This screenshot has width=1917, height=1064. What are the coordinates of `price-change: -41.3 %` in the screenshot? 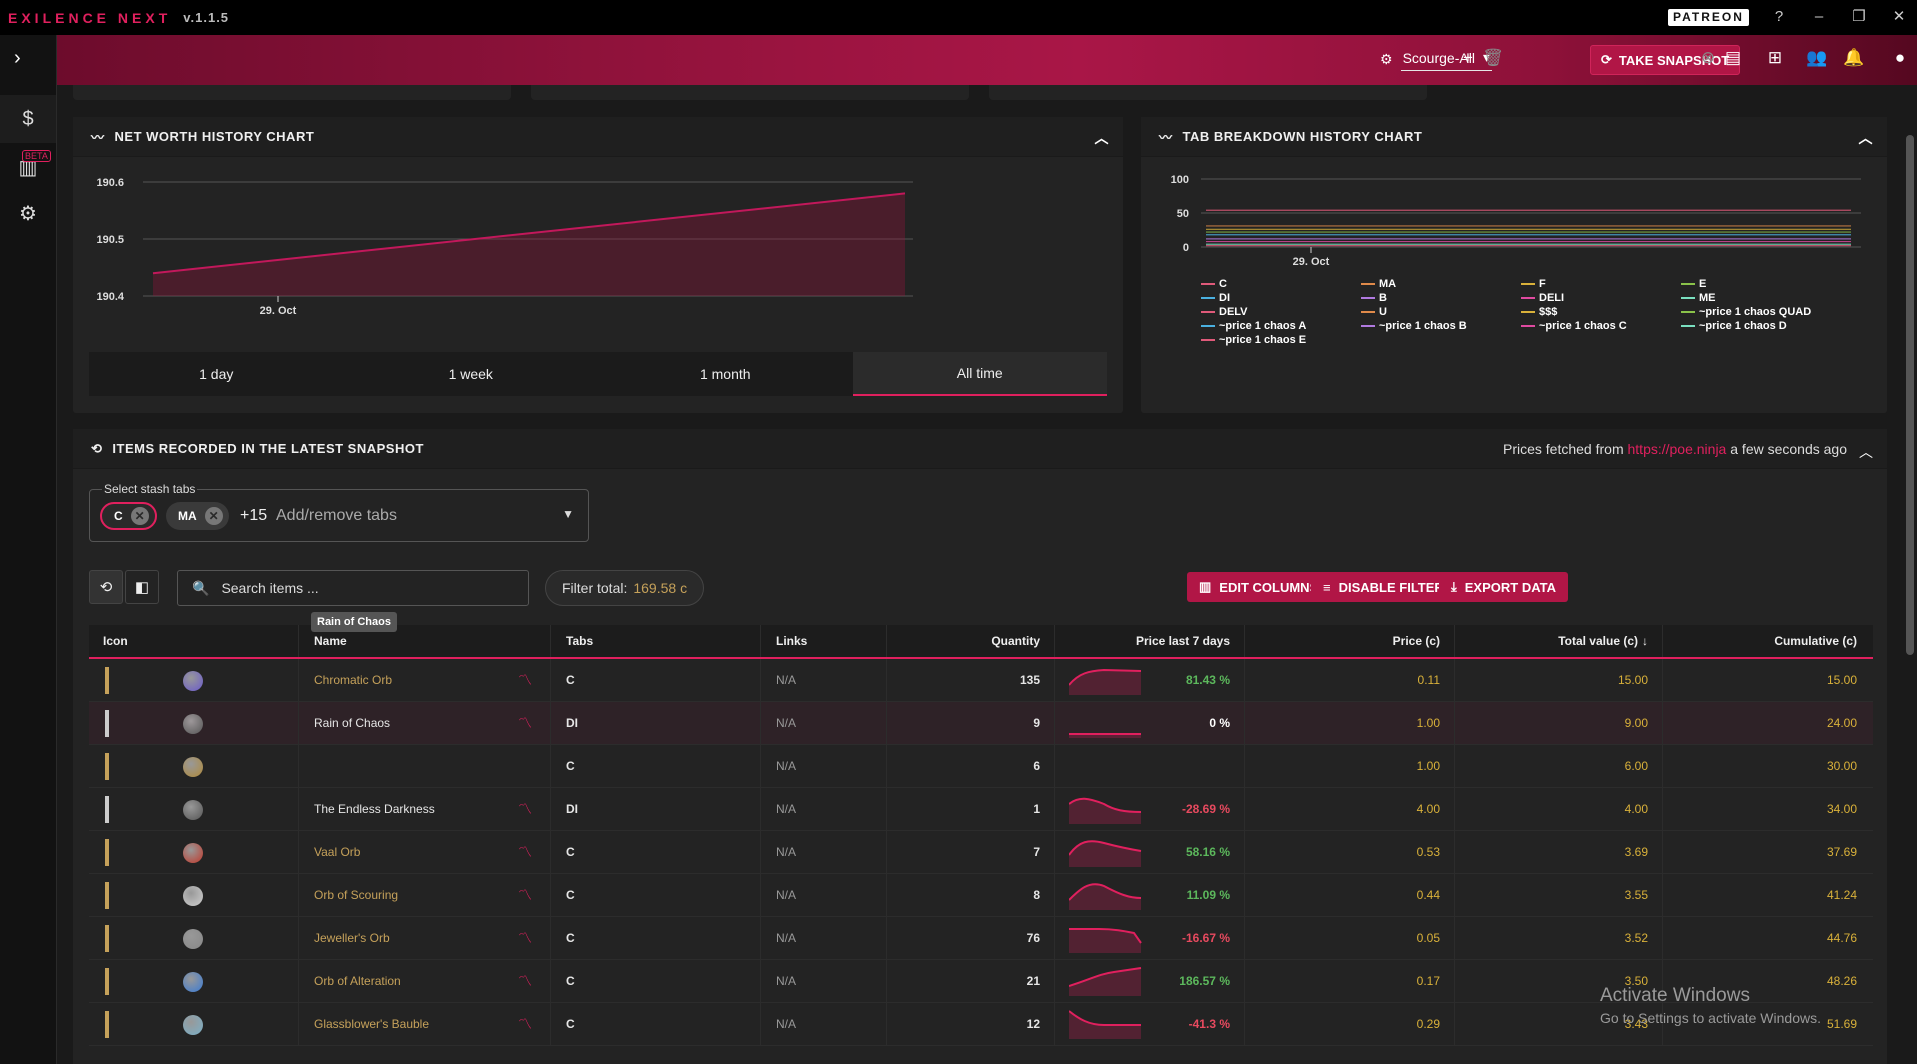 It's located at (1209, 1024).